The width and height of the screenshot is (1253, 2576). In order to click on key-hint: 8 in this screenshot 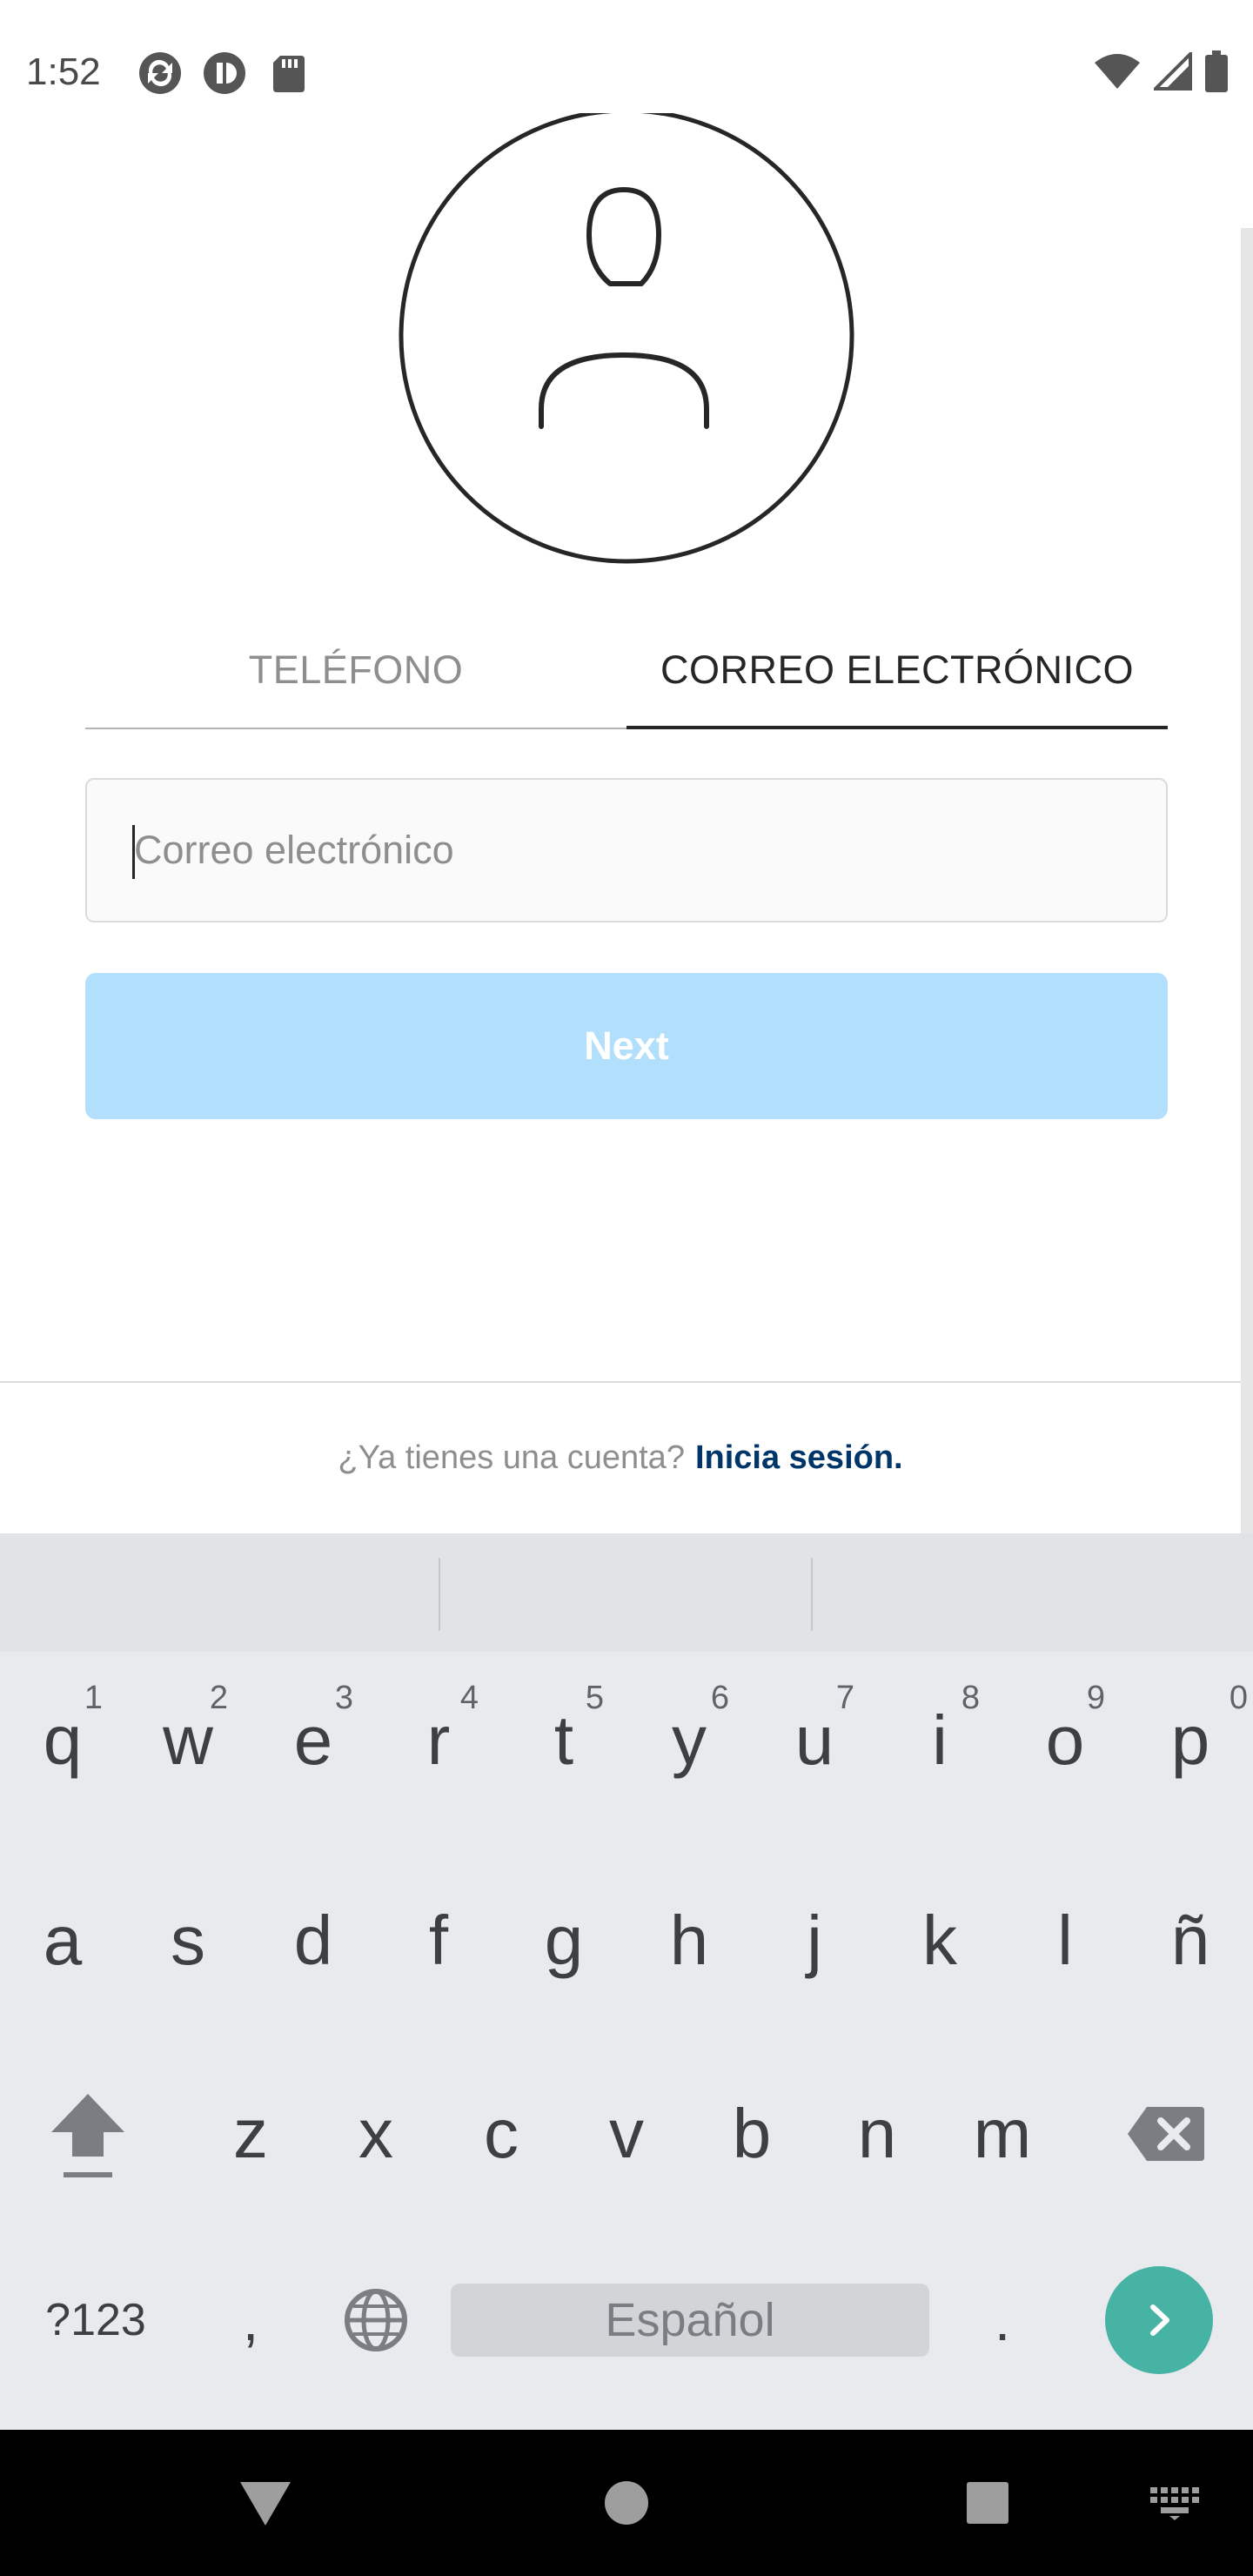, I will do `click(971, 1698)`.